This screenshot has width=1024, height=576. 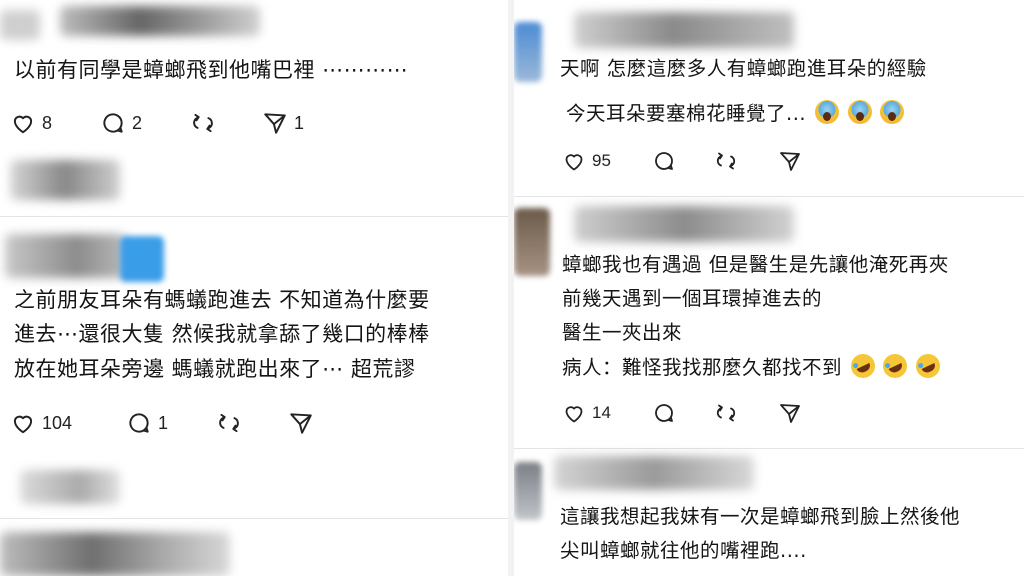 I want to click on like-button: 104, so click(x=68, y=423).